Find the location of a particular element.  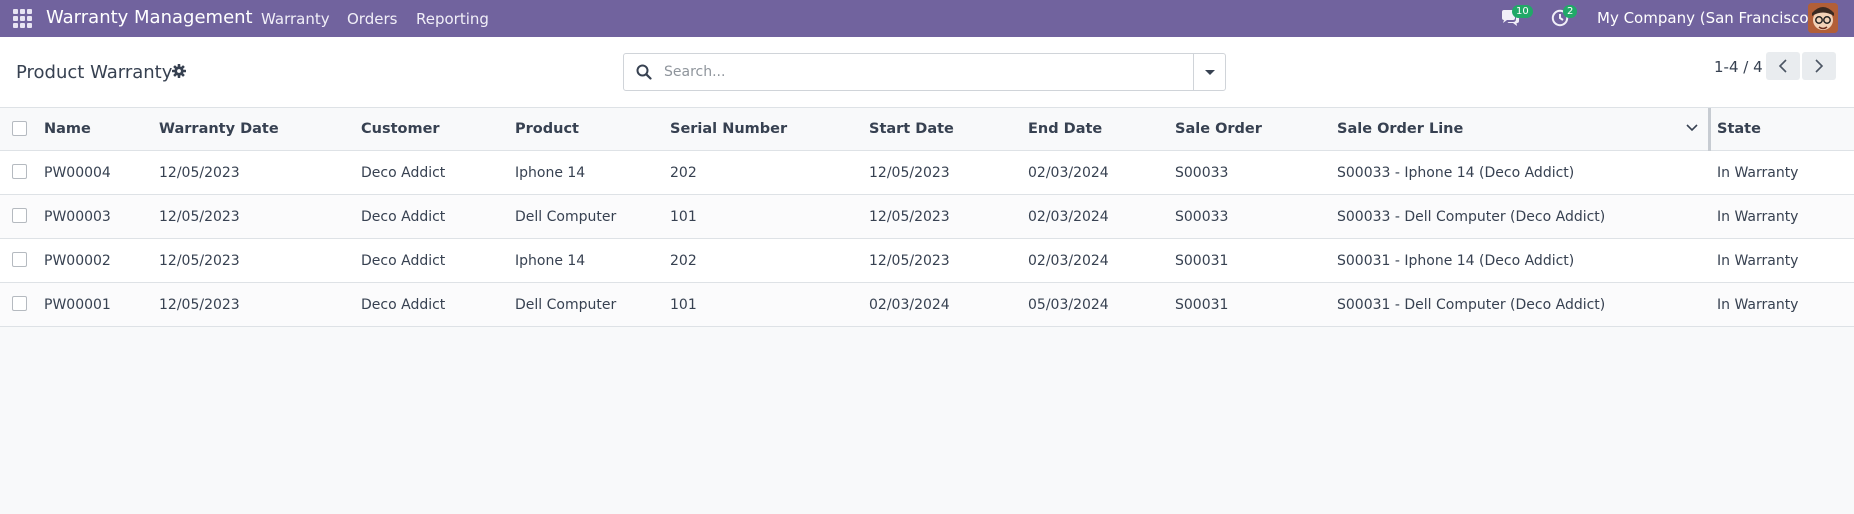

apps-menu-icon is located at coordinates (22, 18).